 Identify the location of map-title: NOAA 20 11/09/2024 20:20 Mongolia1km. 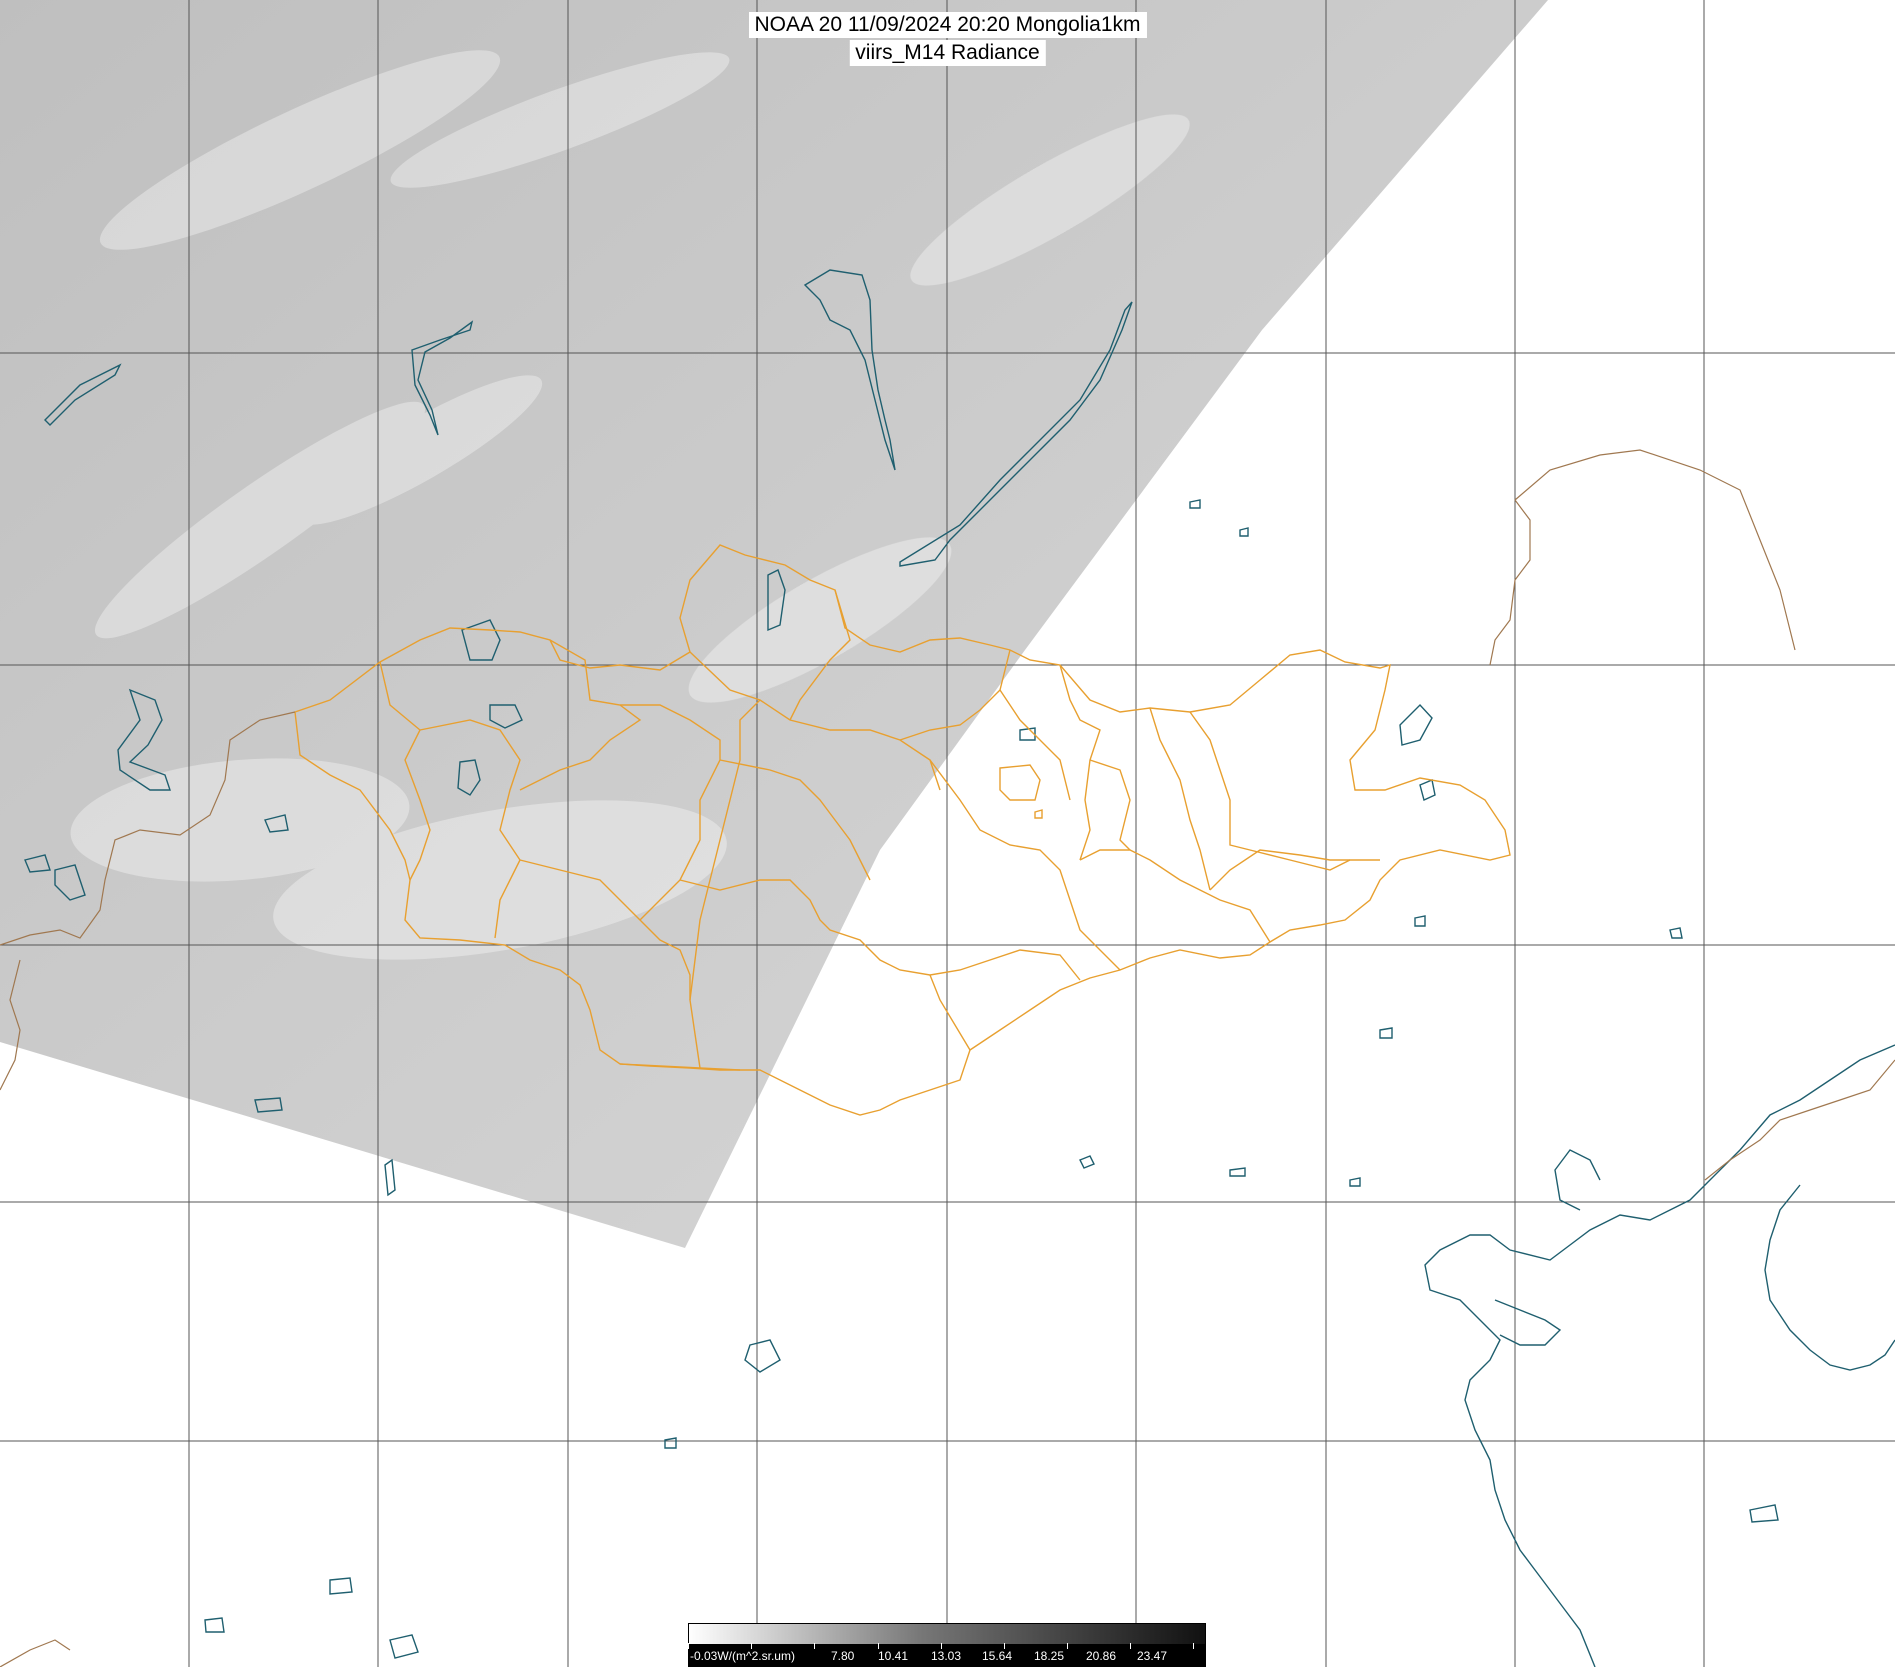
(947, 25).